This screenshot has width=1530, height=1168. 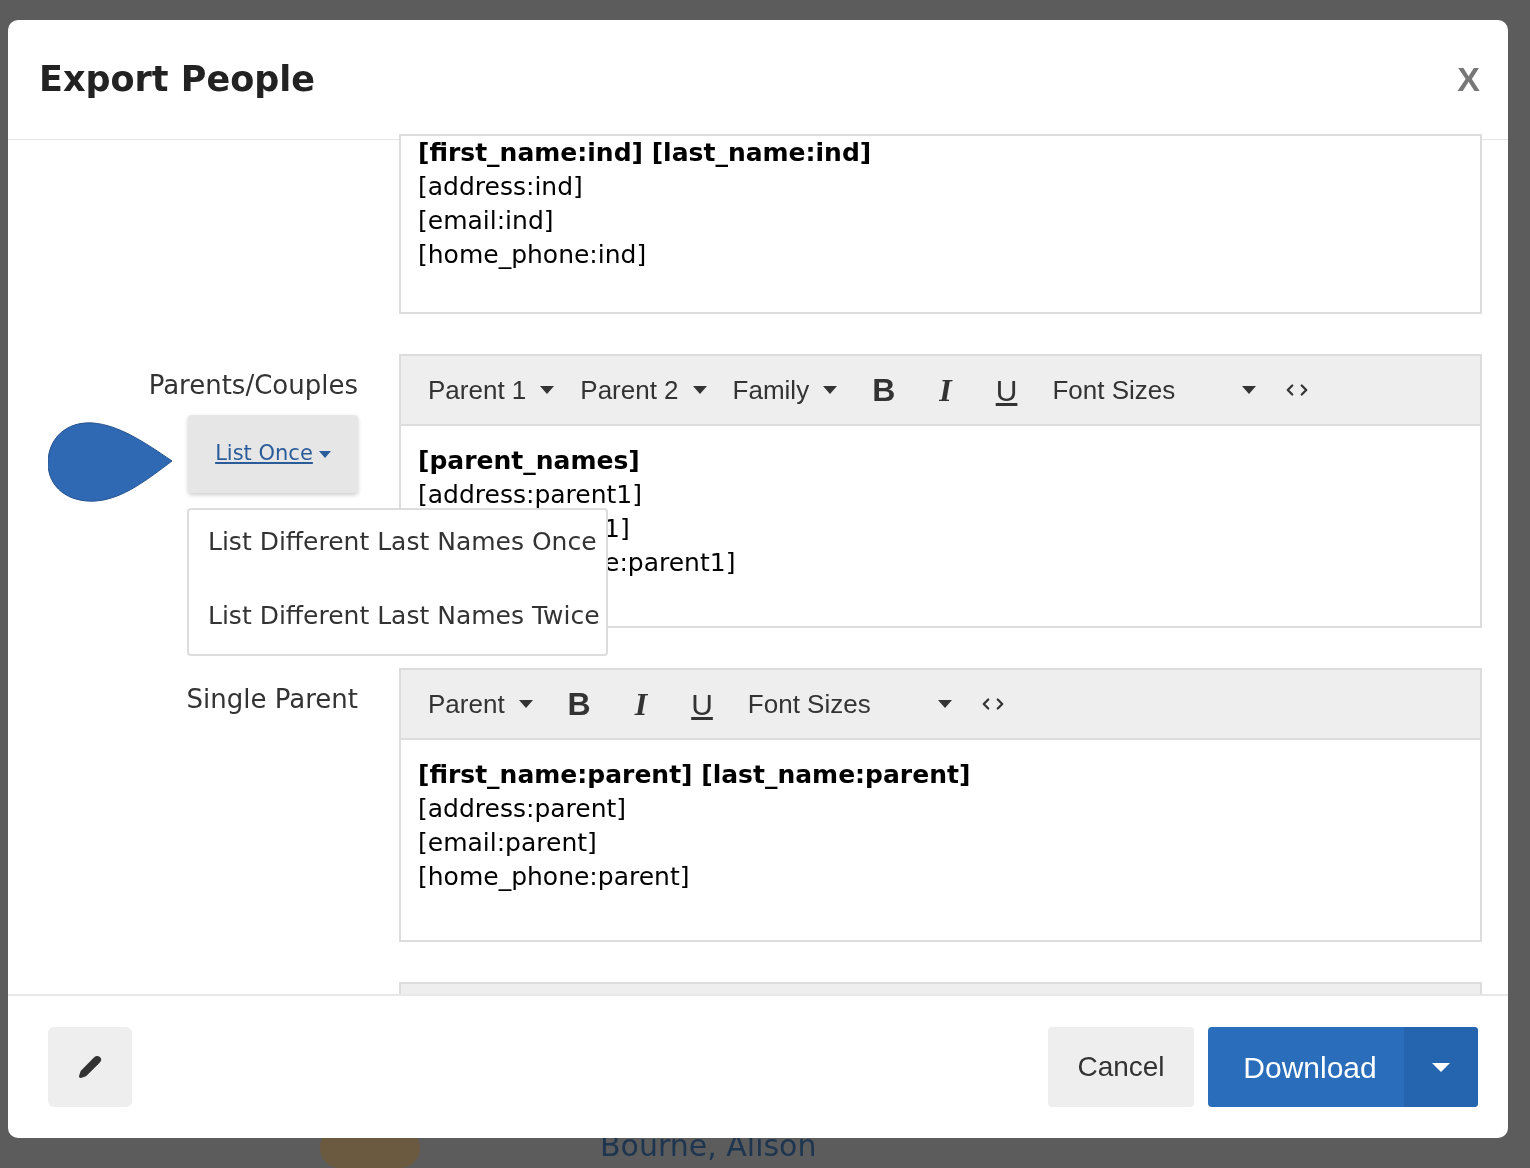 What do you see at coordinates (500, 187) in the screenshot?
I see `template-line: [address:ind]` at bounding box center [500, 187].